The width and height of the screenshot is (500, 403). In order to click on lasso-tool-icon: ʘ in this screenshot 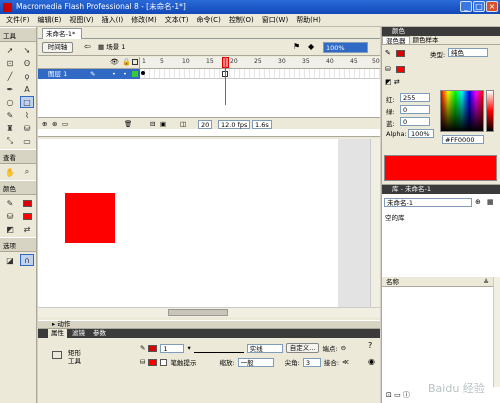, I will do `click(27, 63)`.